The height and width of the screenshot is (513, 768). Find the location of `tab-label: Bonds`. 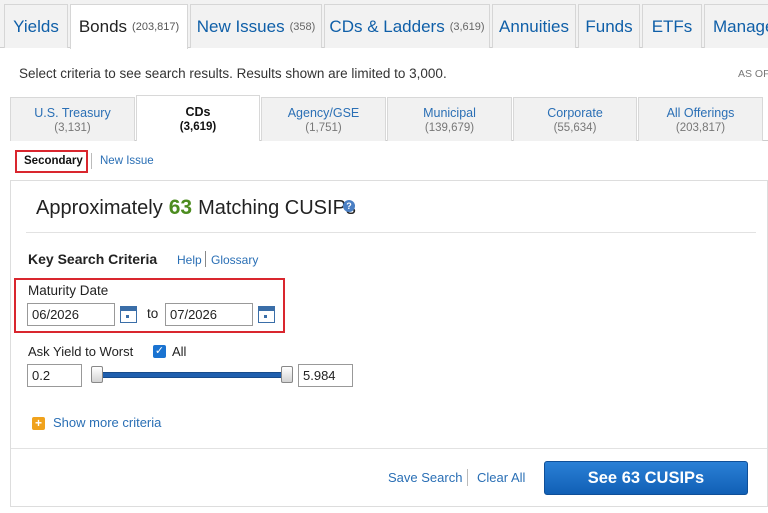

tab-label: Bonds is located at coordinates (103, 26).